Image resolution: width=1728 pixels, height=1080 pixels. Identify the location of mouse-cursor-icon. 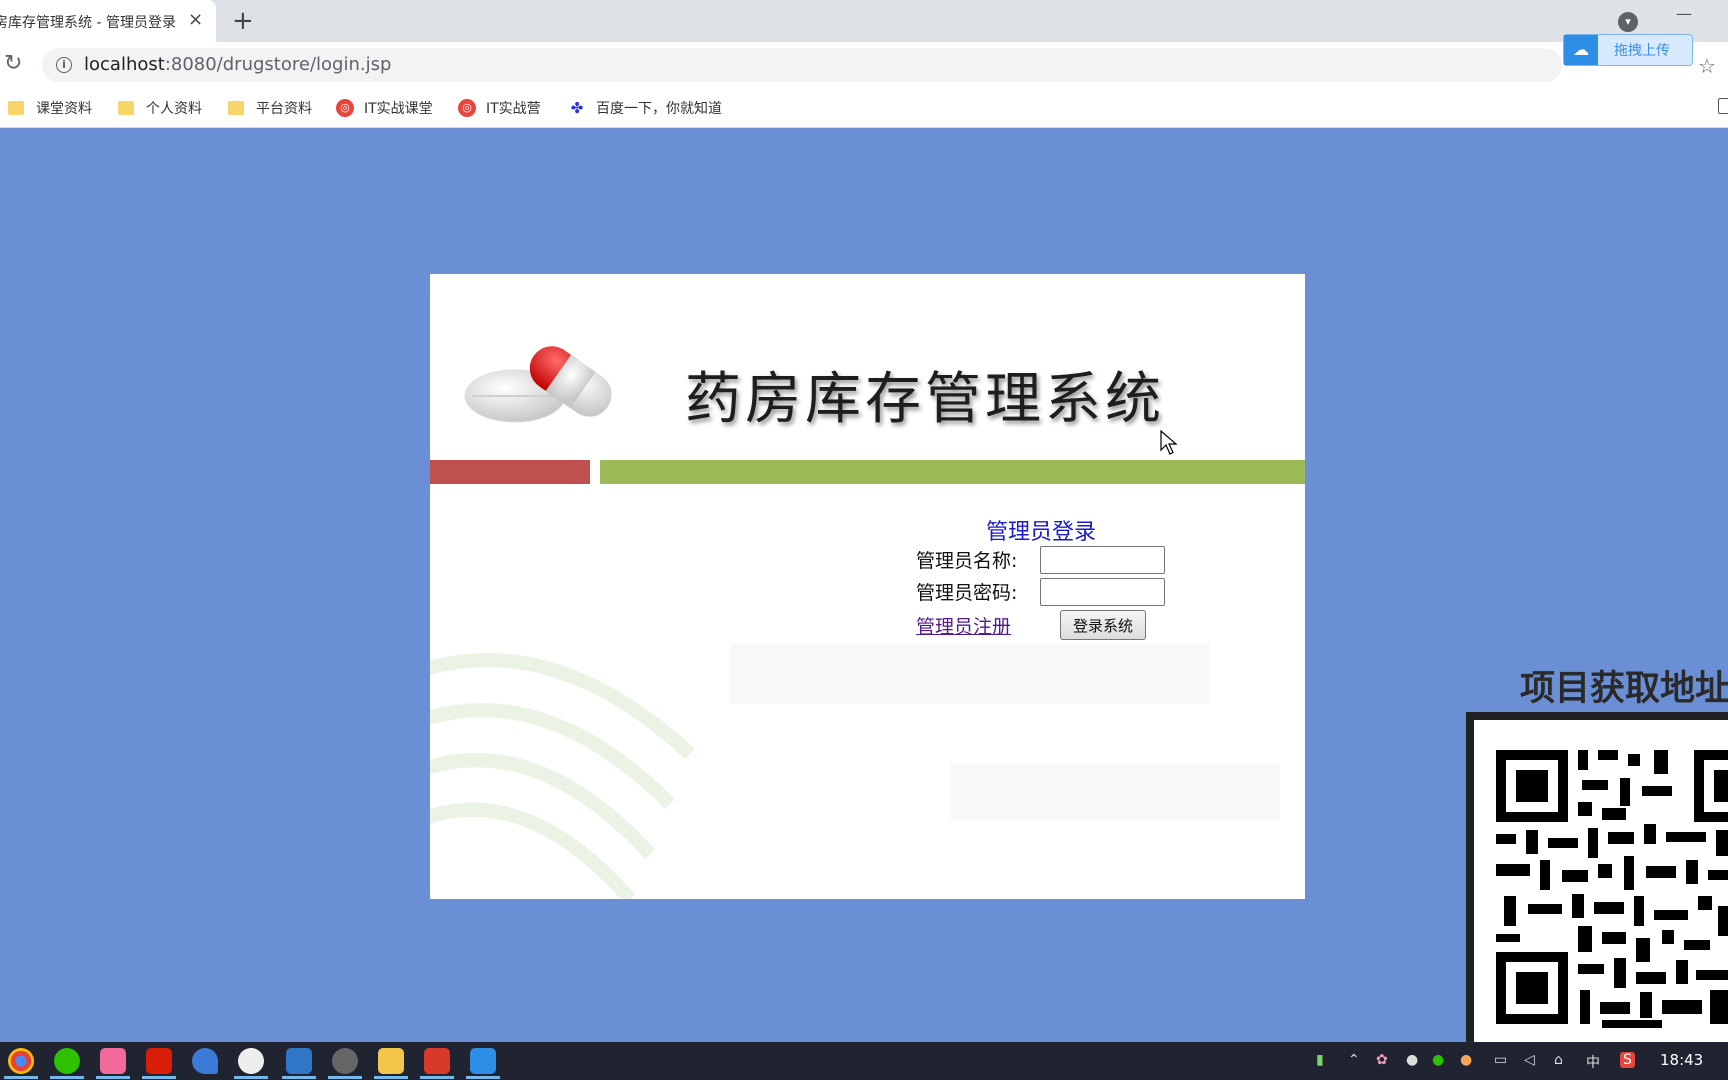
(1169, 442).